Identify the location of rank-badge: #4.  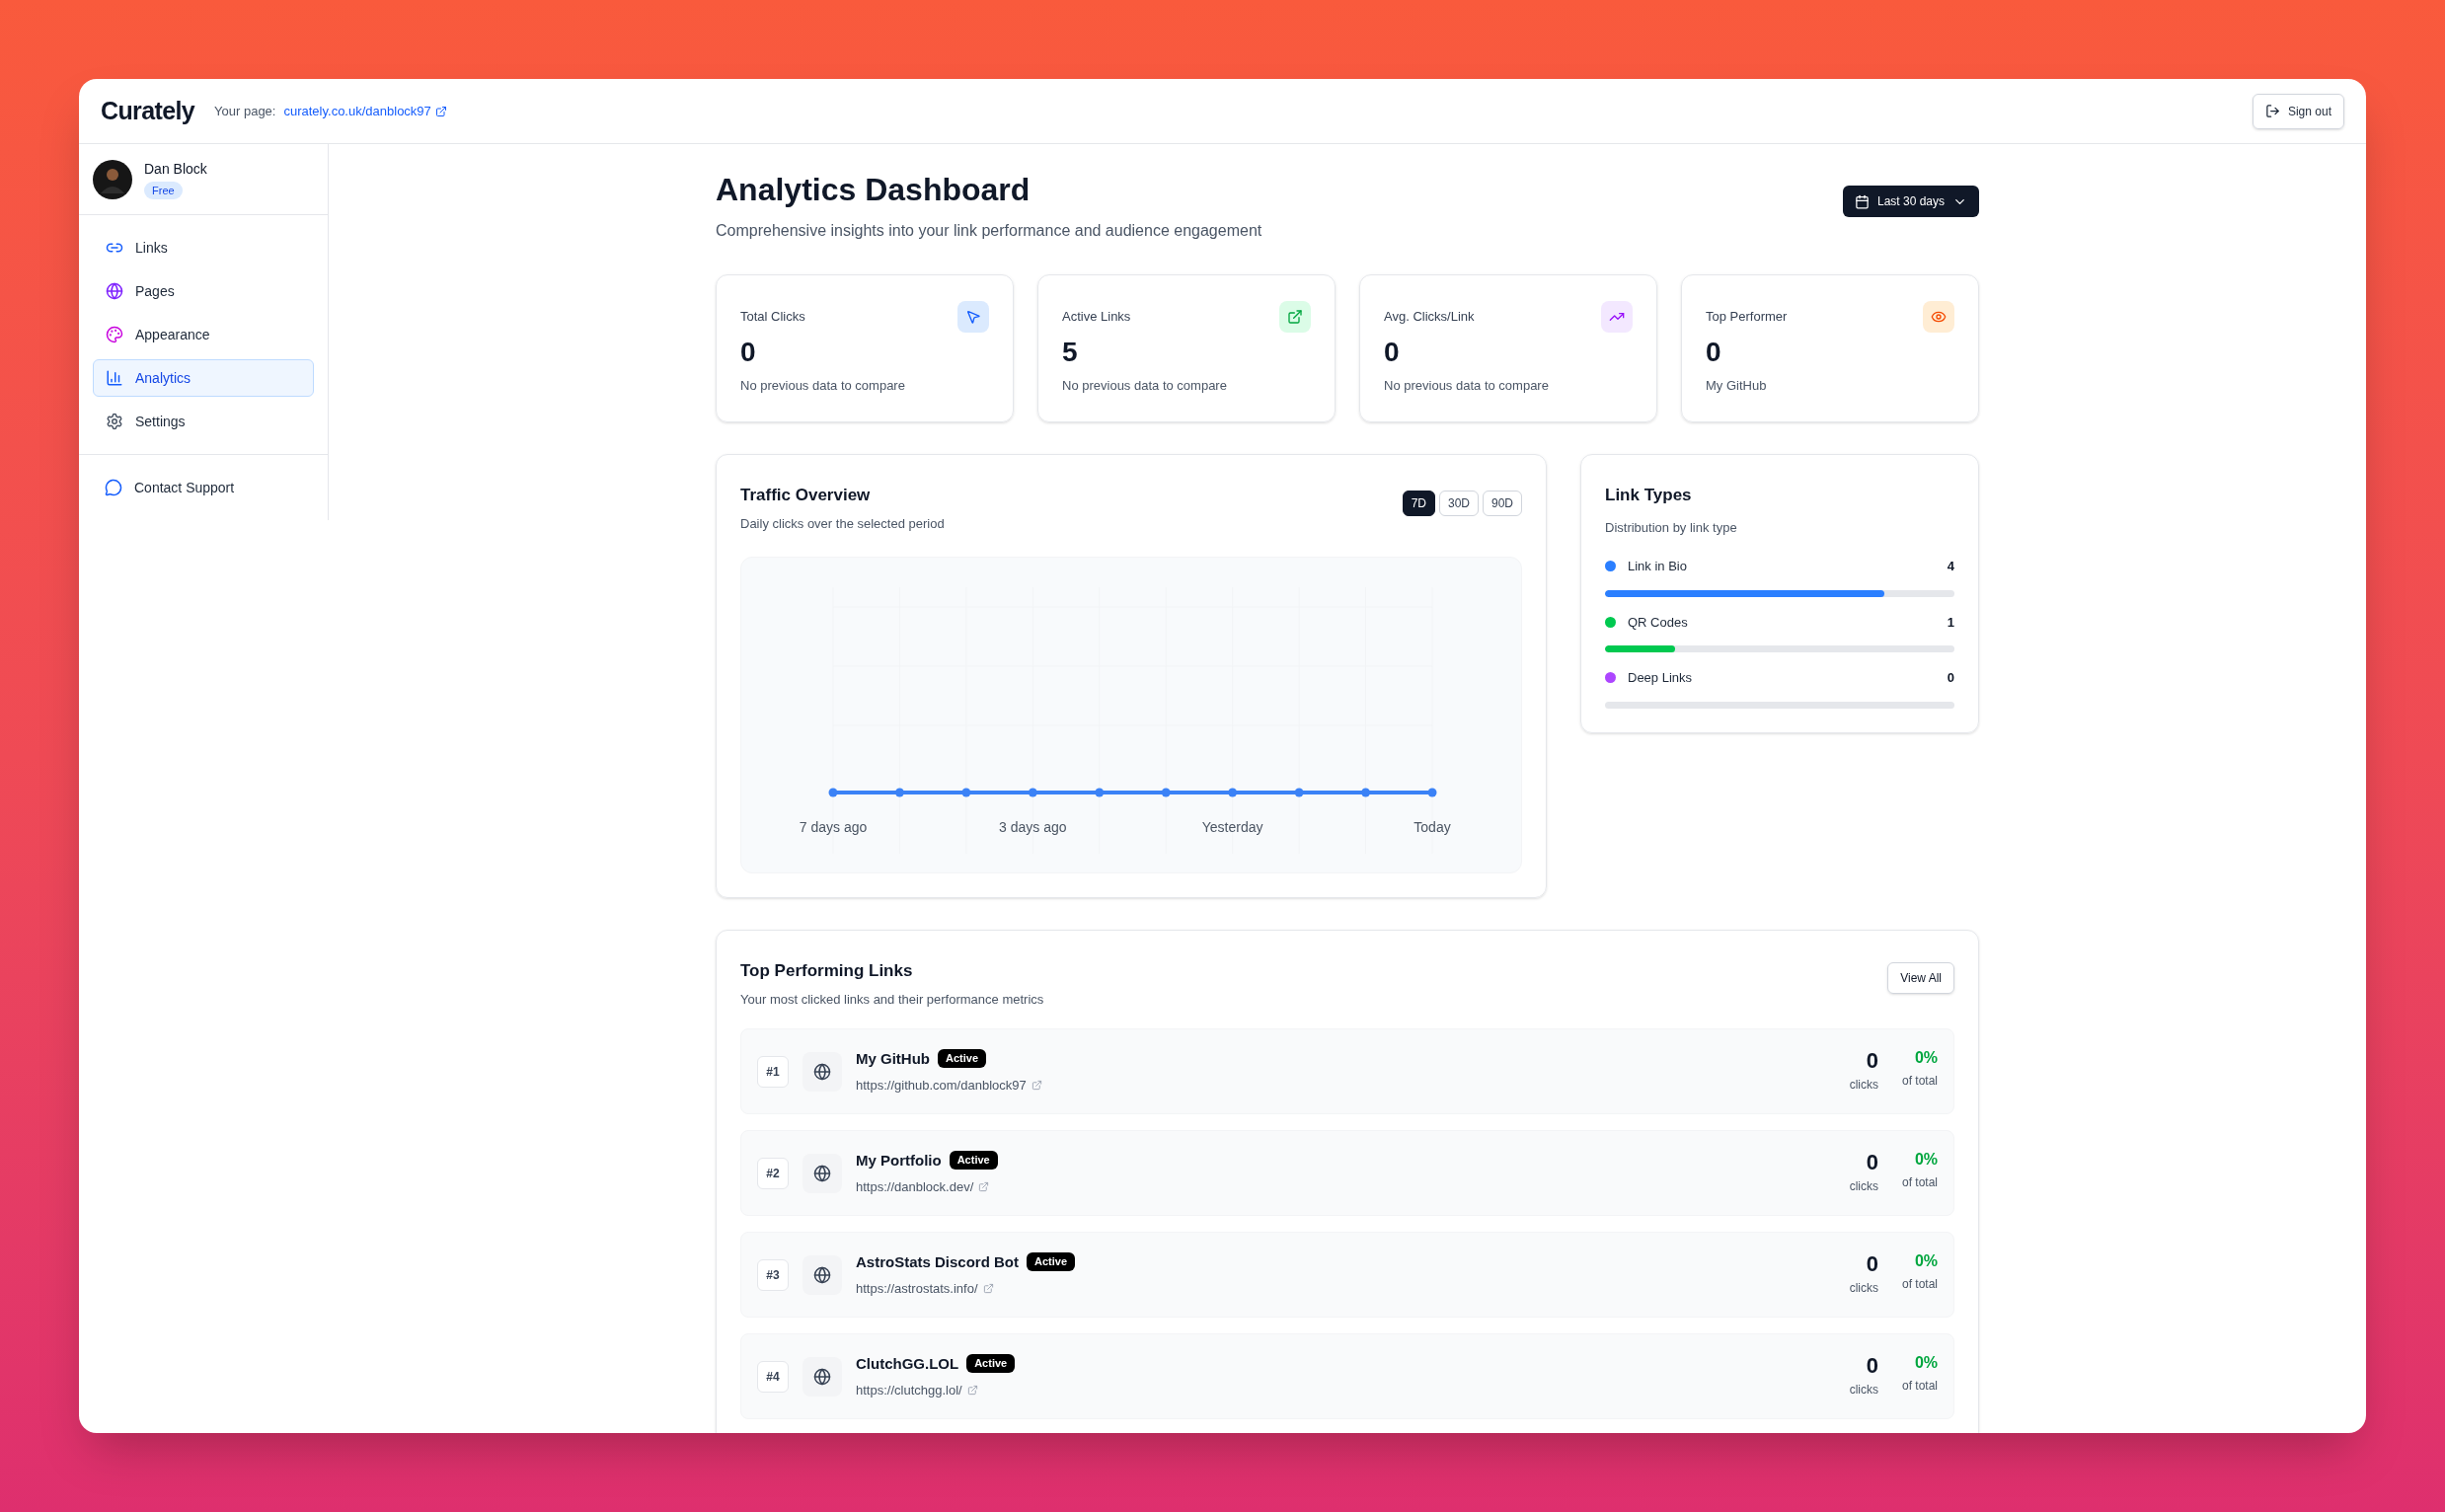
(773, 1376).